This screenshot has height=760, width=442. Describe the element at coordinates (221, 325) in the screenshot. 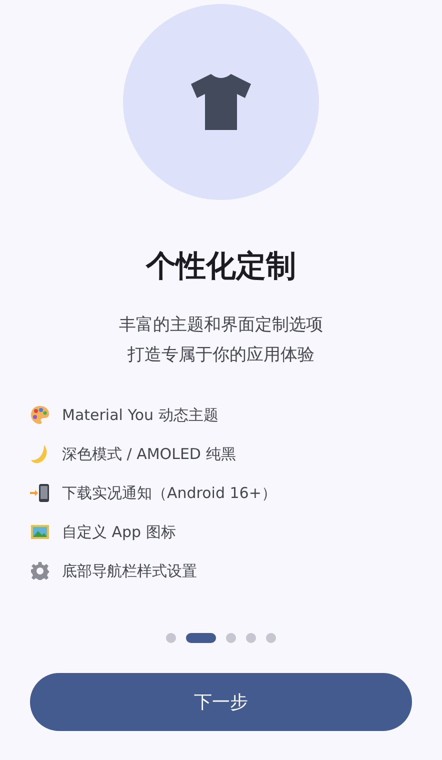

I see `subtitle: 丰富的主题和界面定制选项` at that location.